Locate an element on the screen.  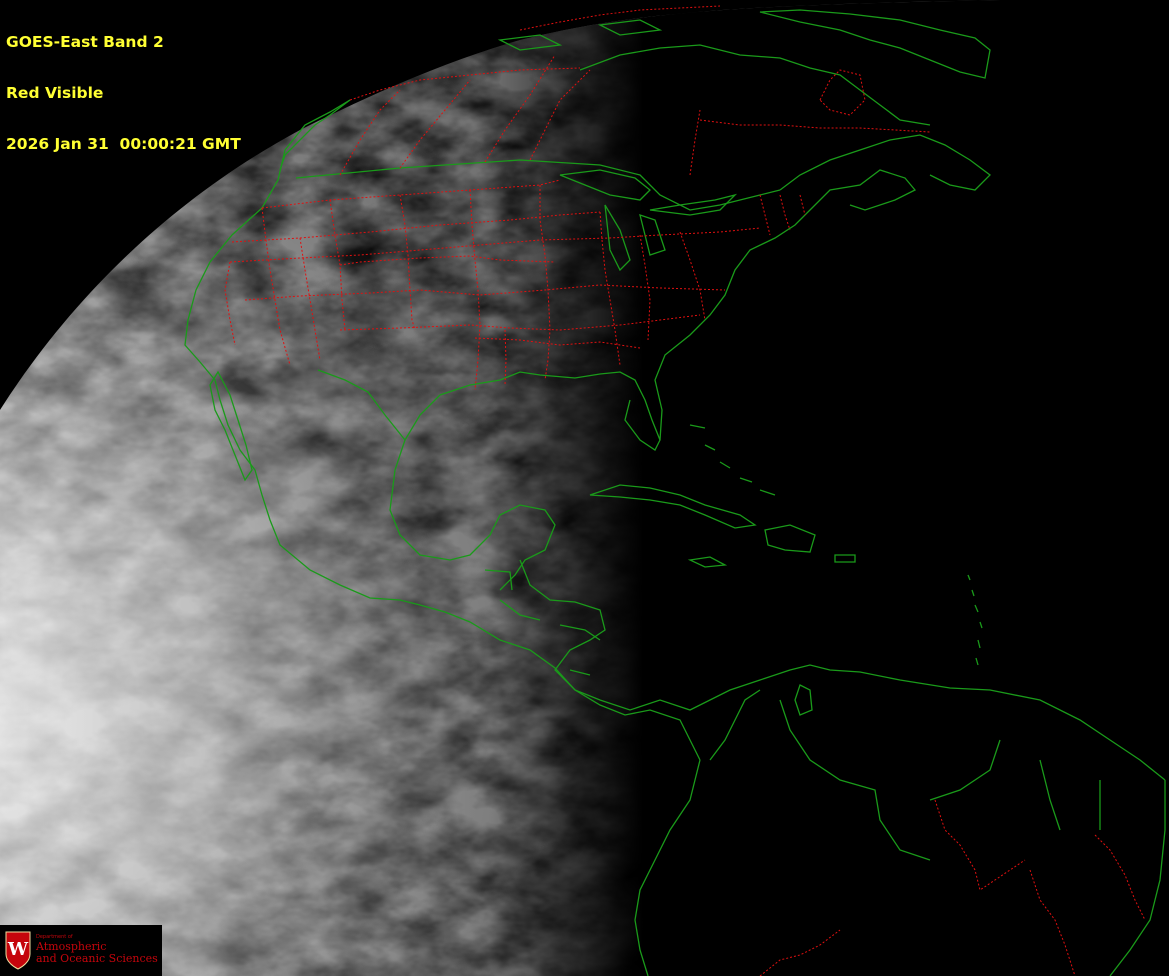
crest-letter: W is located at coordinates (18, 949).